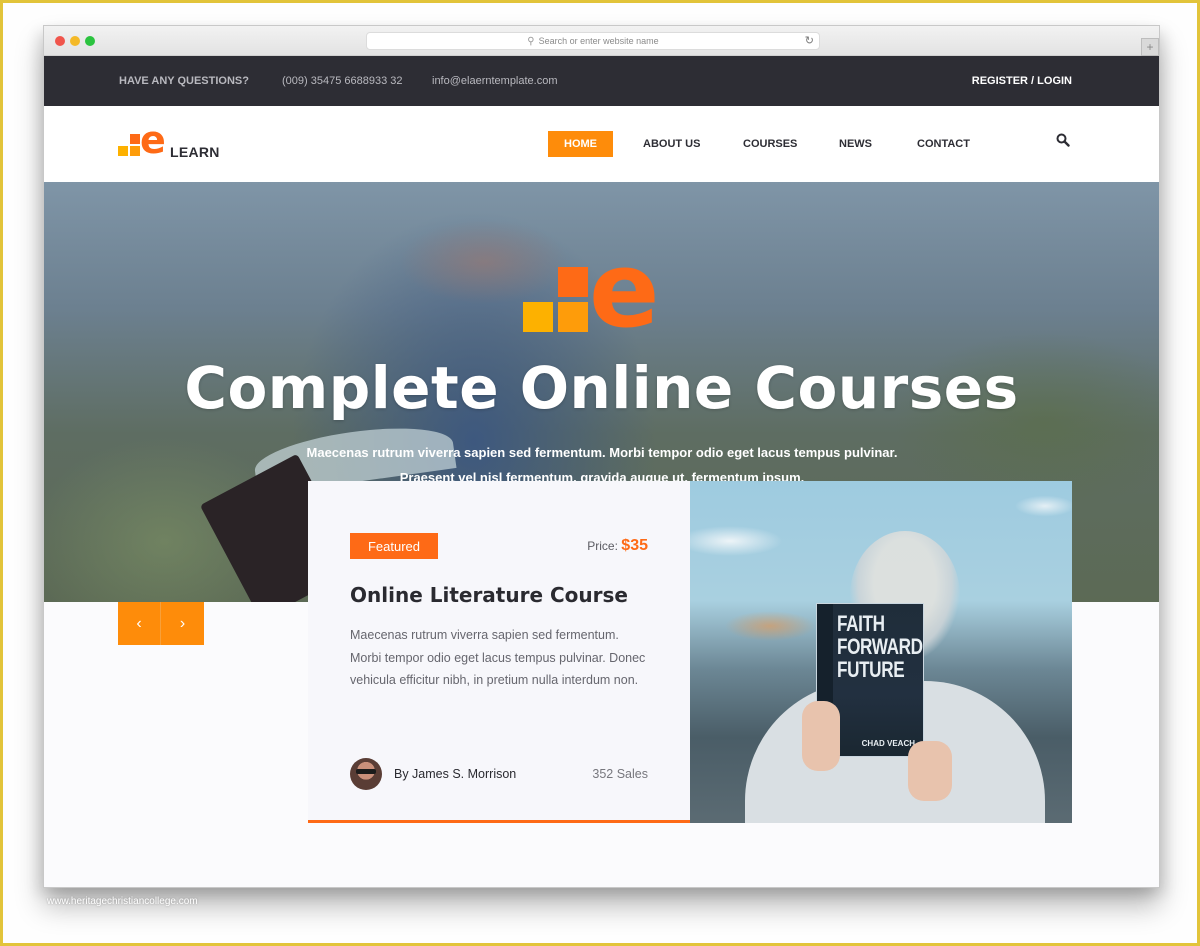 The height and width of the screenshot is (946, 1200). What do you see at coordinates (1150, 47) in the screenshot?
I see `new-tab-button: +` at bounding box center [1150, 47].